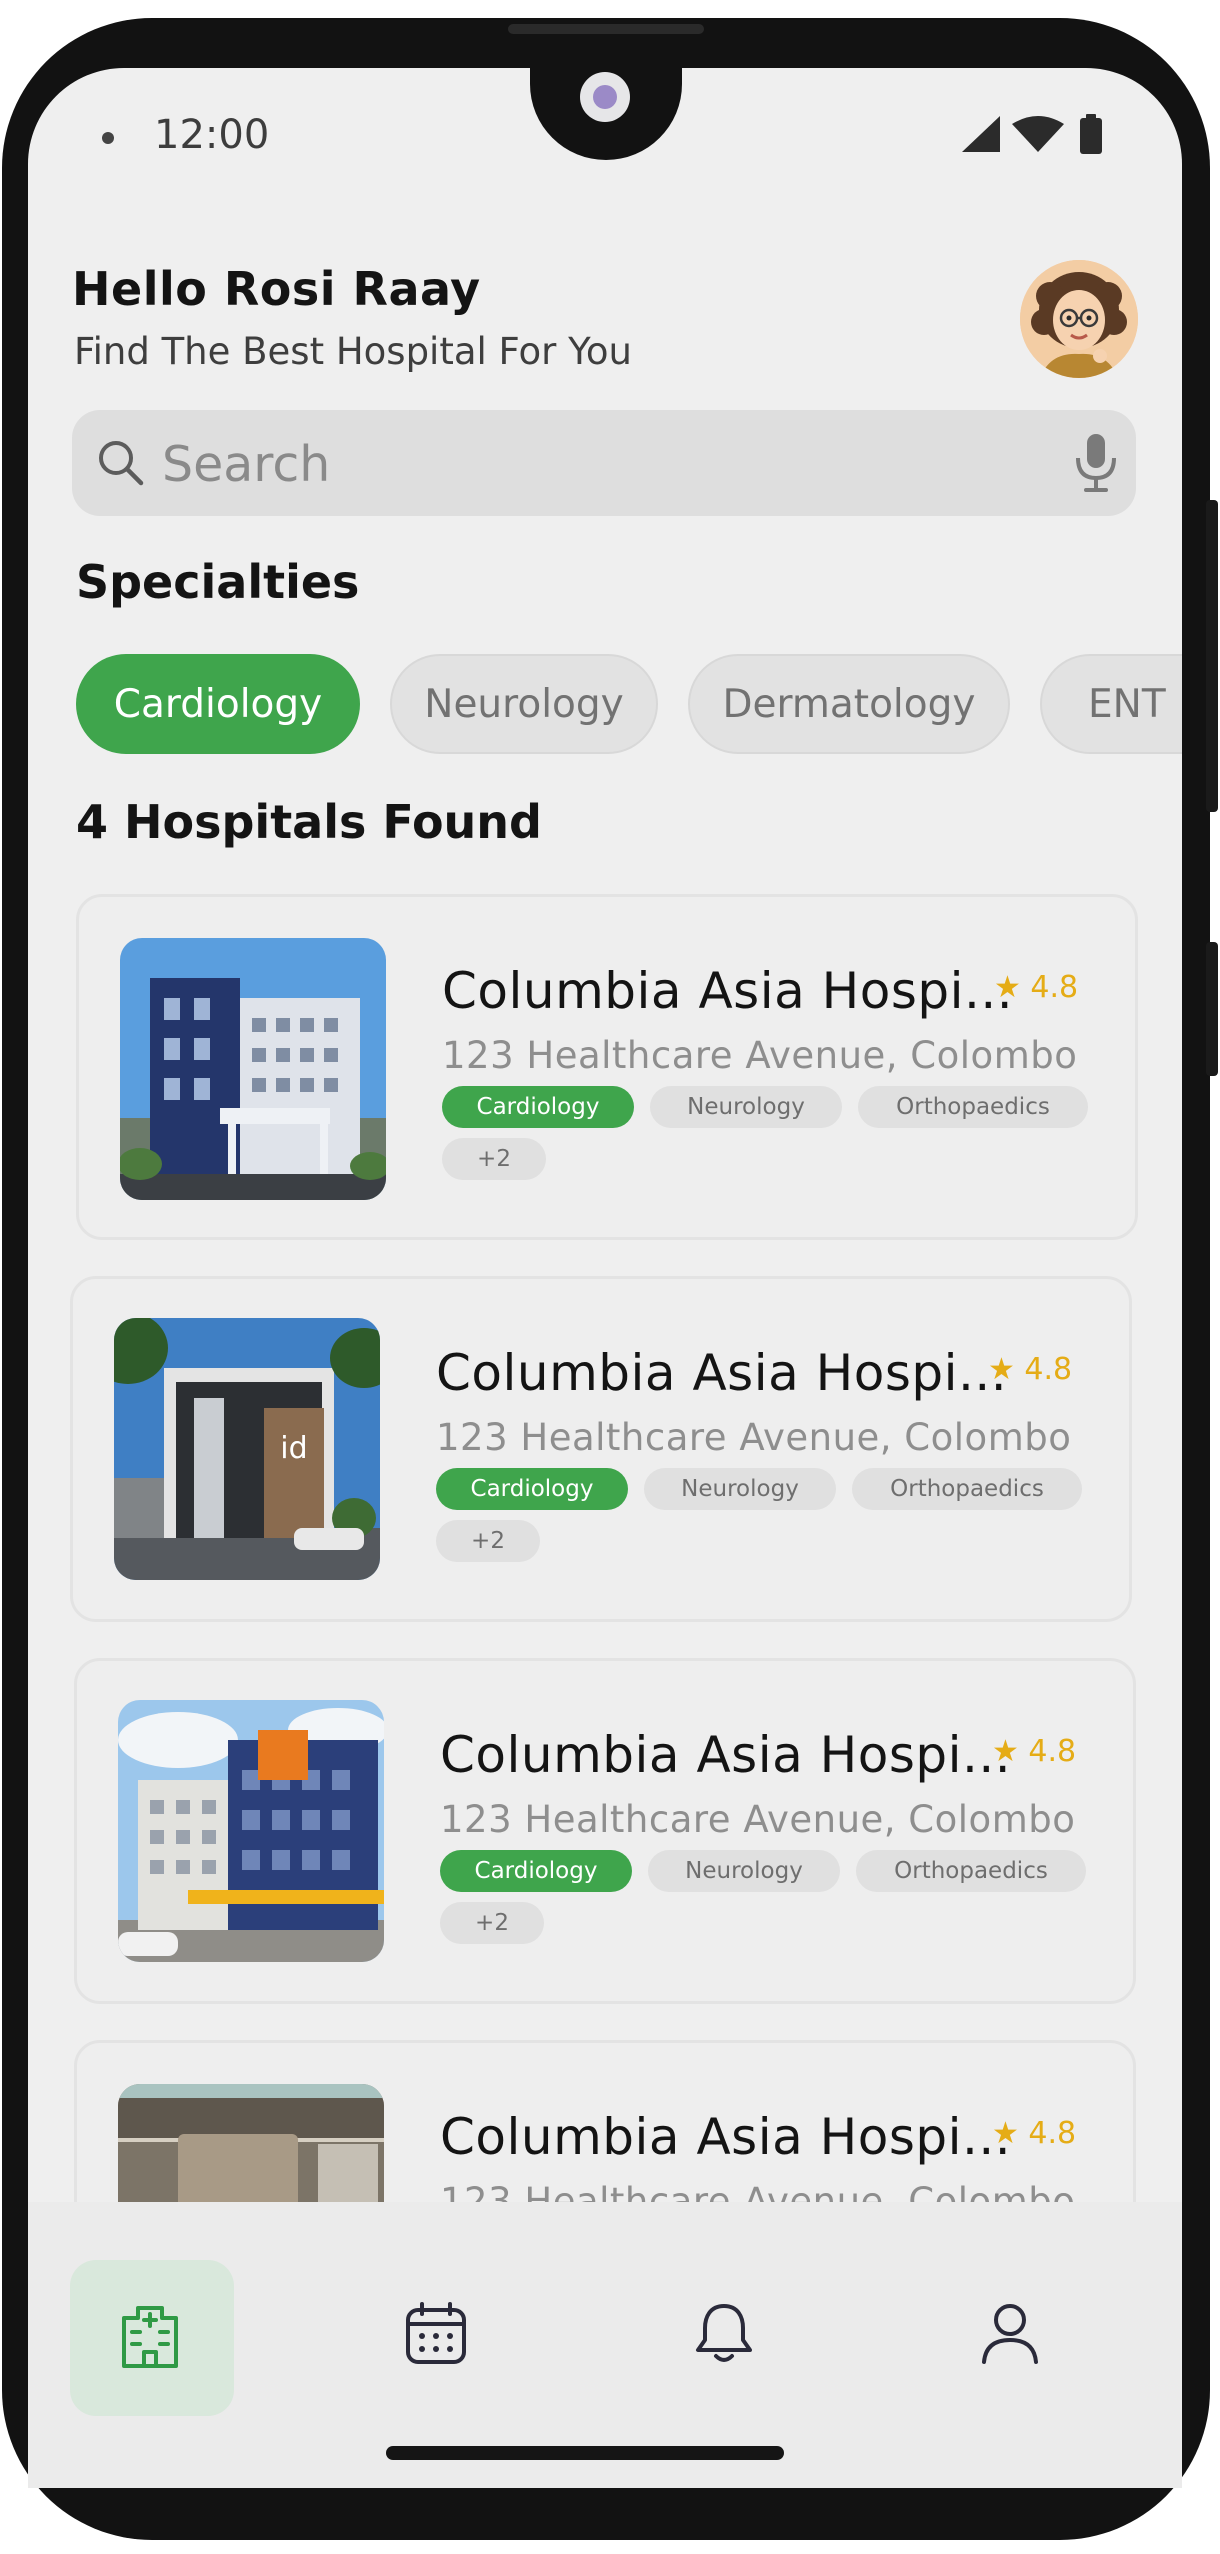  What do you see at coordinates (1010, 2333) in the screenshot?
I see `profile-icon` at bounding box center [1010, 2333].